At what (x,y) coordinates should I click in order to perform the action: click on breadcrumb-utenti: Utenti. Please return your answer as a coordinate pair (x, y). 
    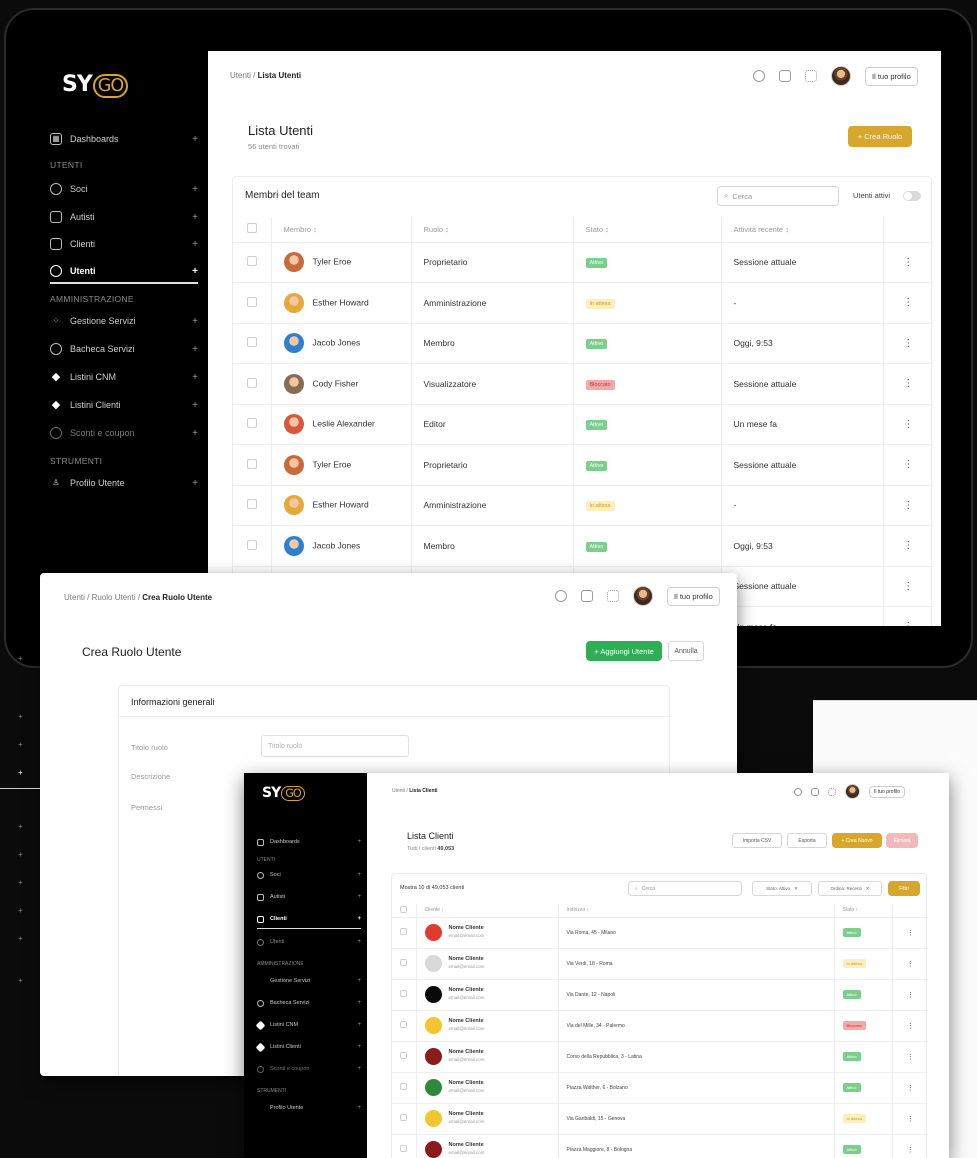
    Looking at the image, I should click on (74, 597).